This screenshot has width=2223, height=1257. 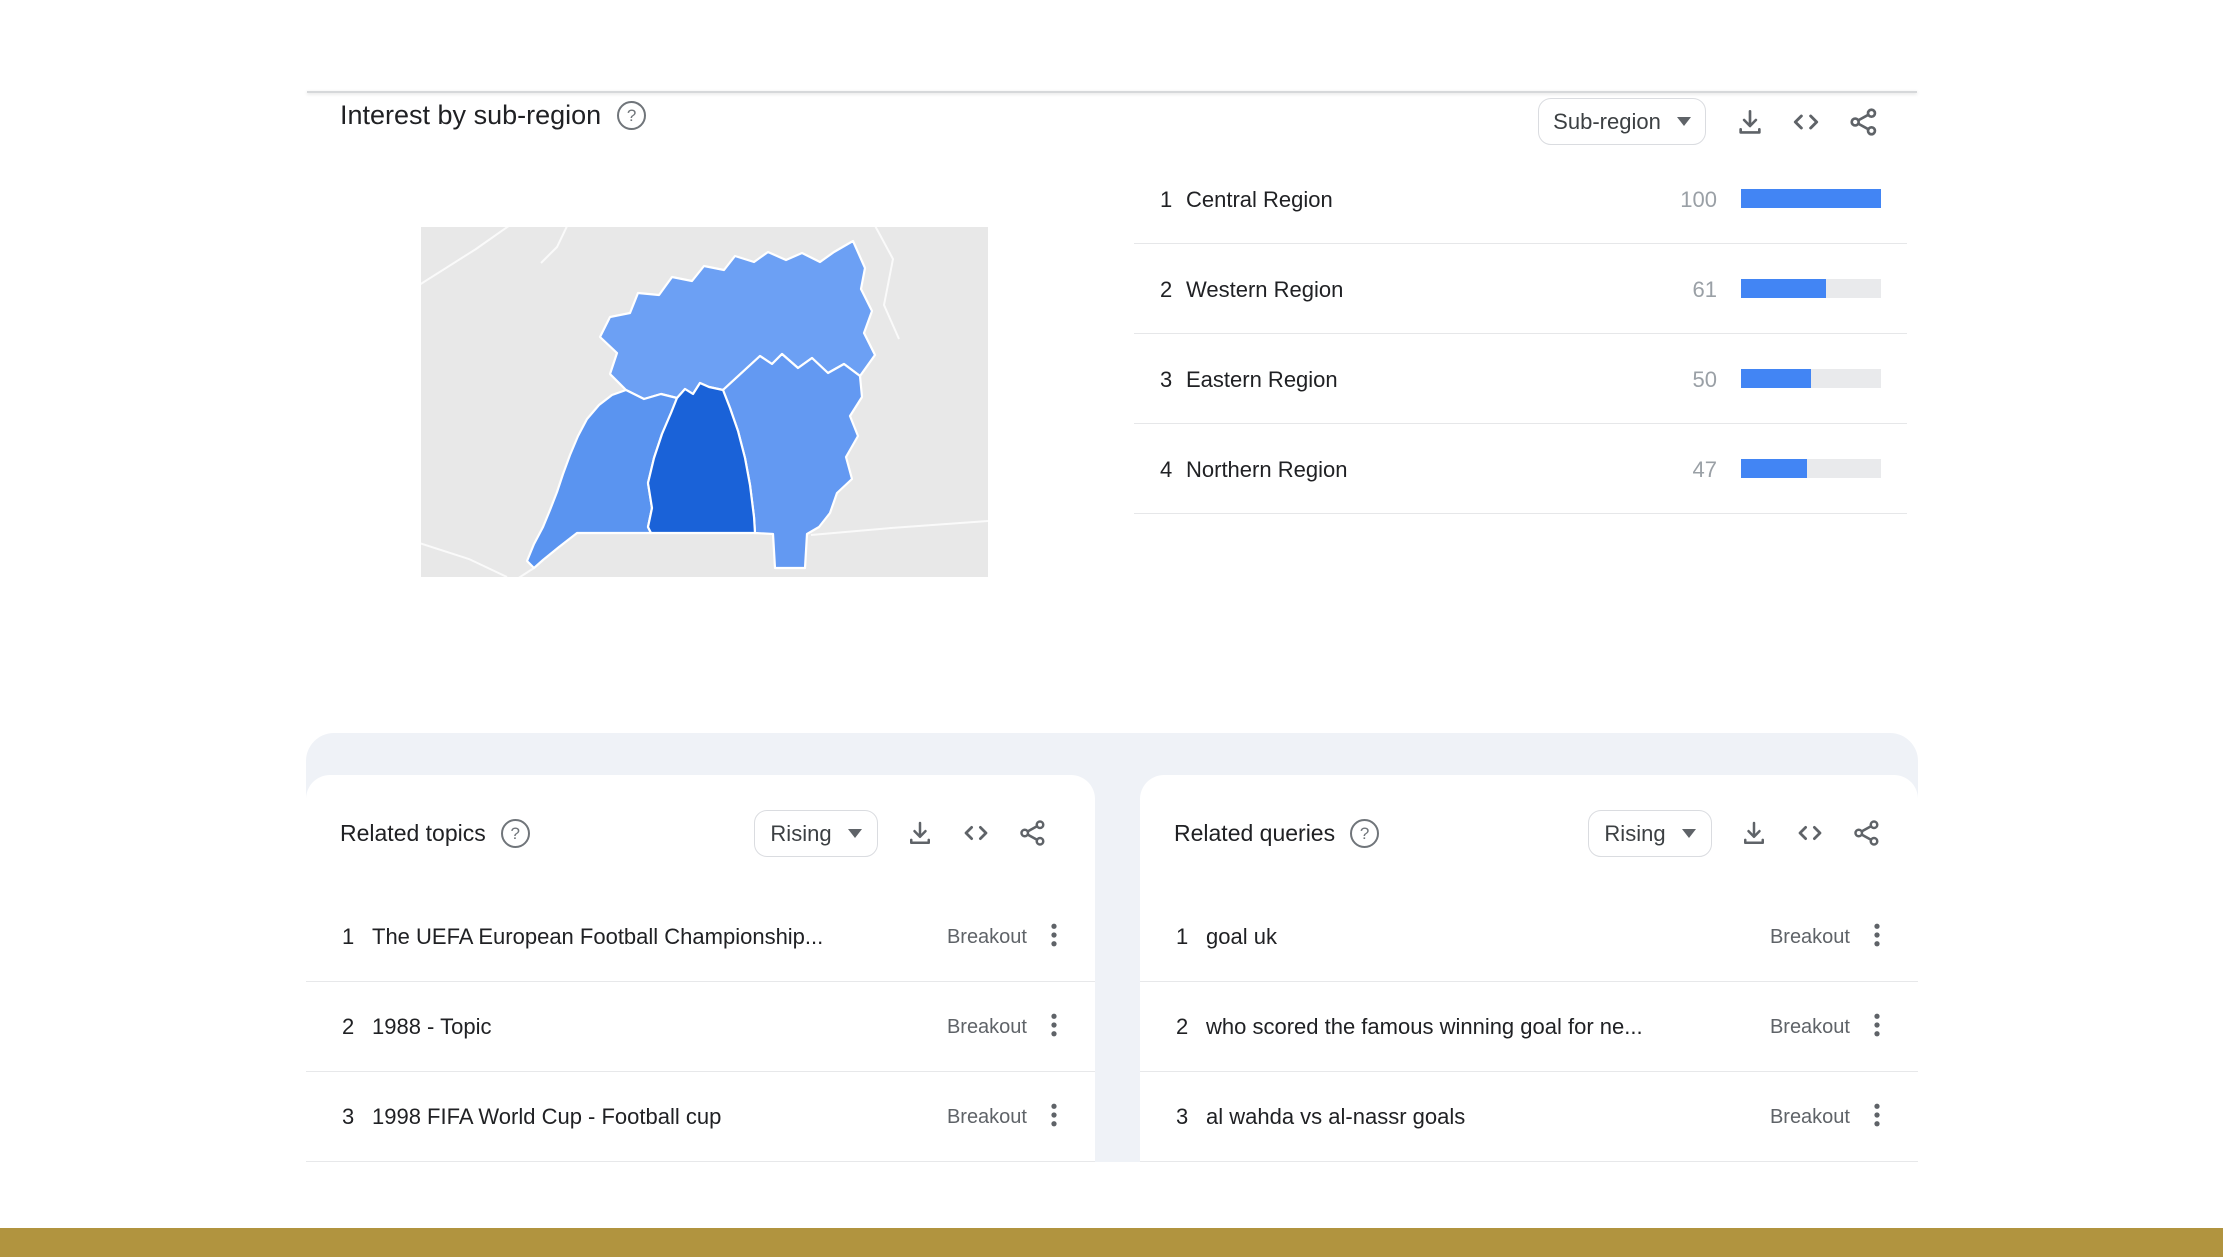 I want to click on row-label: 1998 FIFA World Cup - Football cup, so click(x=547, y=1116).